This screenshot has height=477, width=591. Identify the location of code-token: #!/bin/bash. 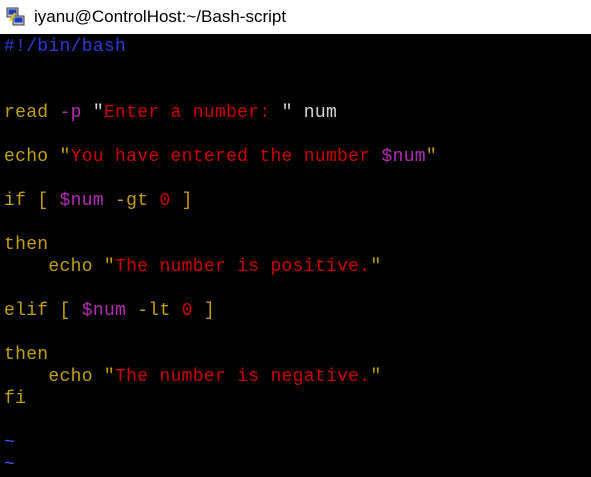
(65, 47).